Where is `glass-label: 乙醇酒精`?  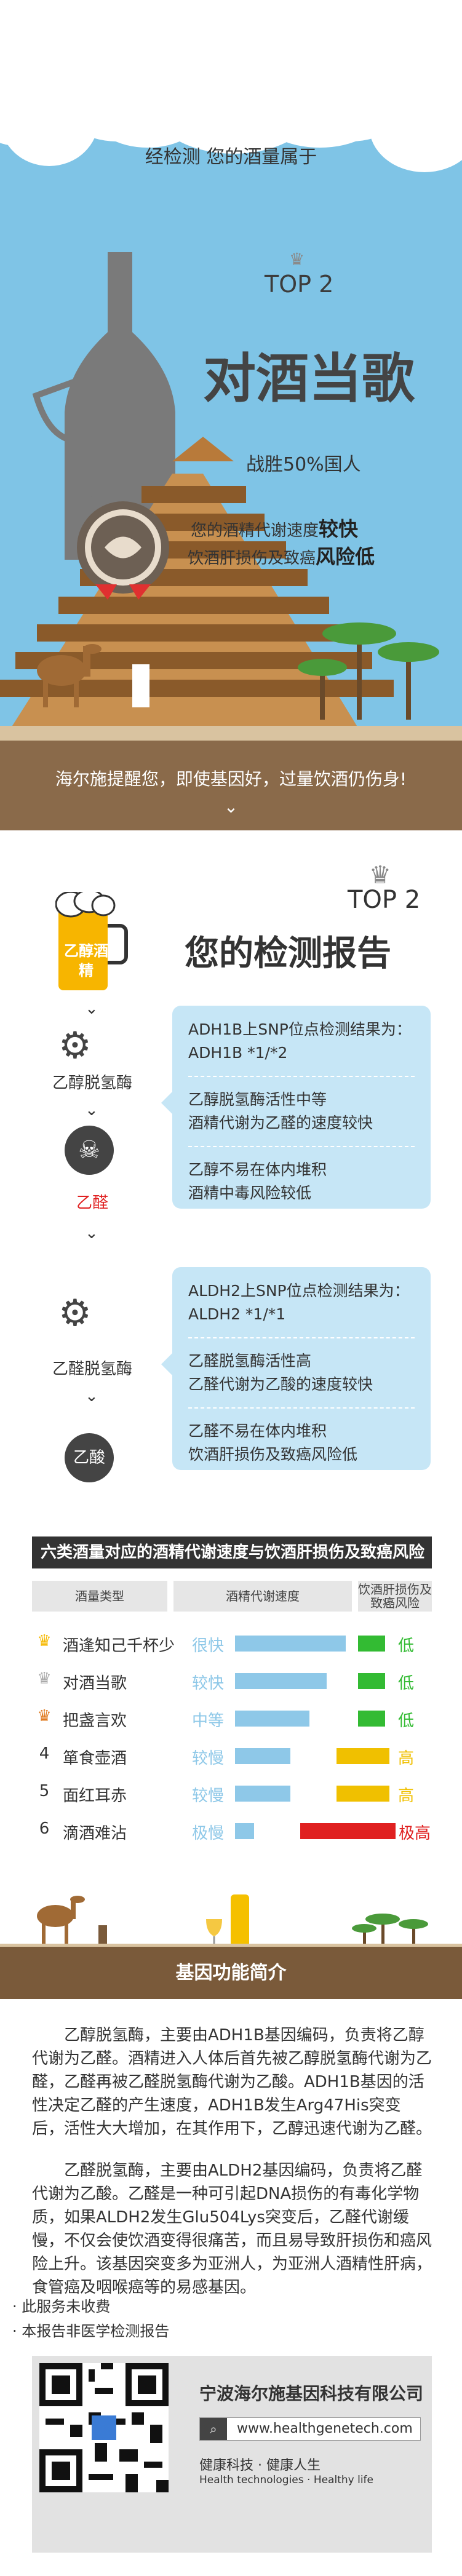 glass-label: 乙醇酒精 is located at coordinates (86, 960).